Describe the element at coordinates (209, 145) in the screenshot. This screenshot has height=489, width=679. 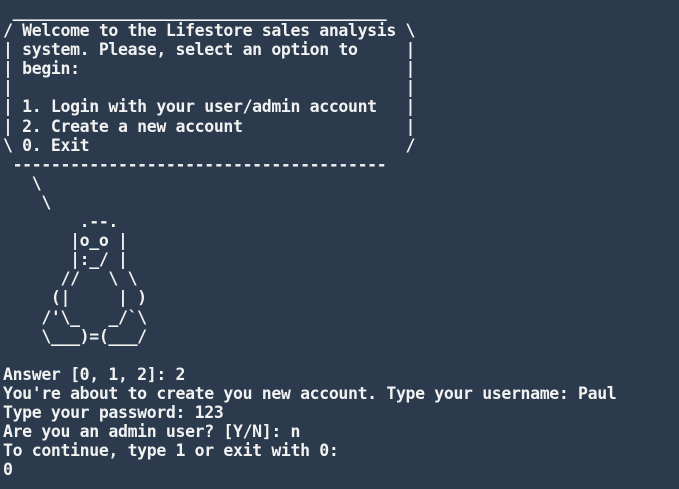
I see `menu-option-exit: \ 0. Exit /` at that location.